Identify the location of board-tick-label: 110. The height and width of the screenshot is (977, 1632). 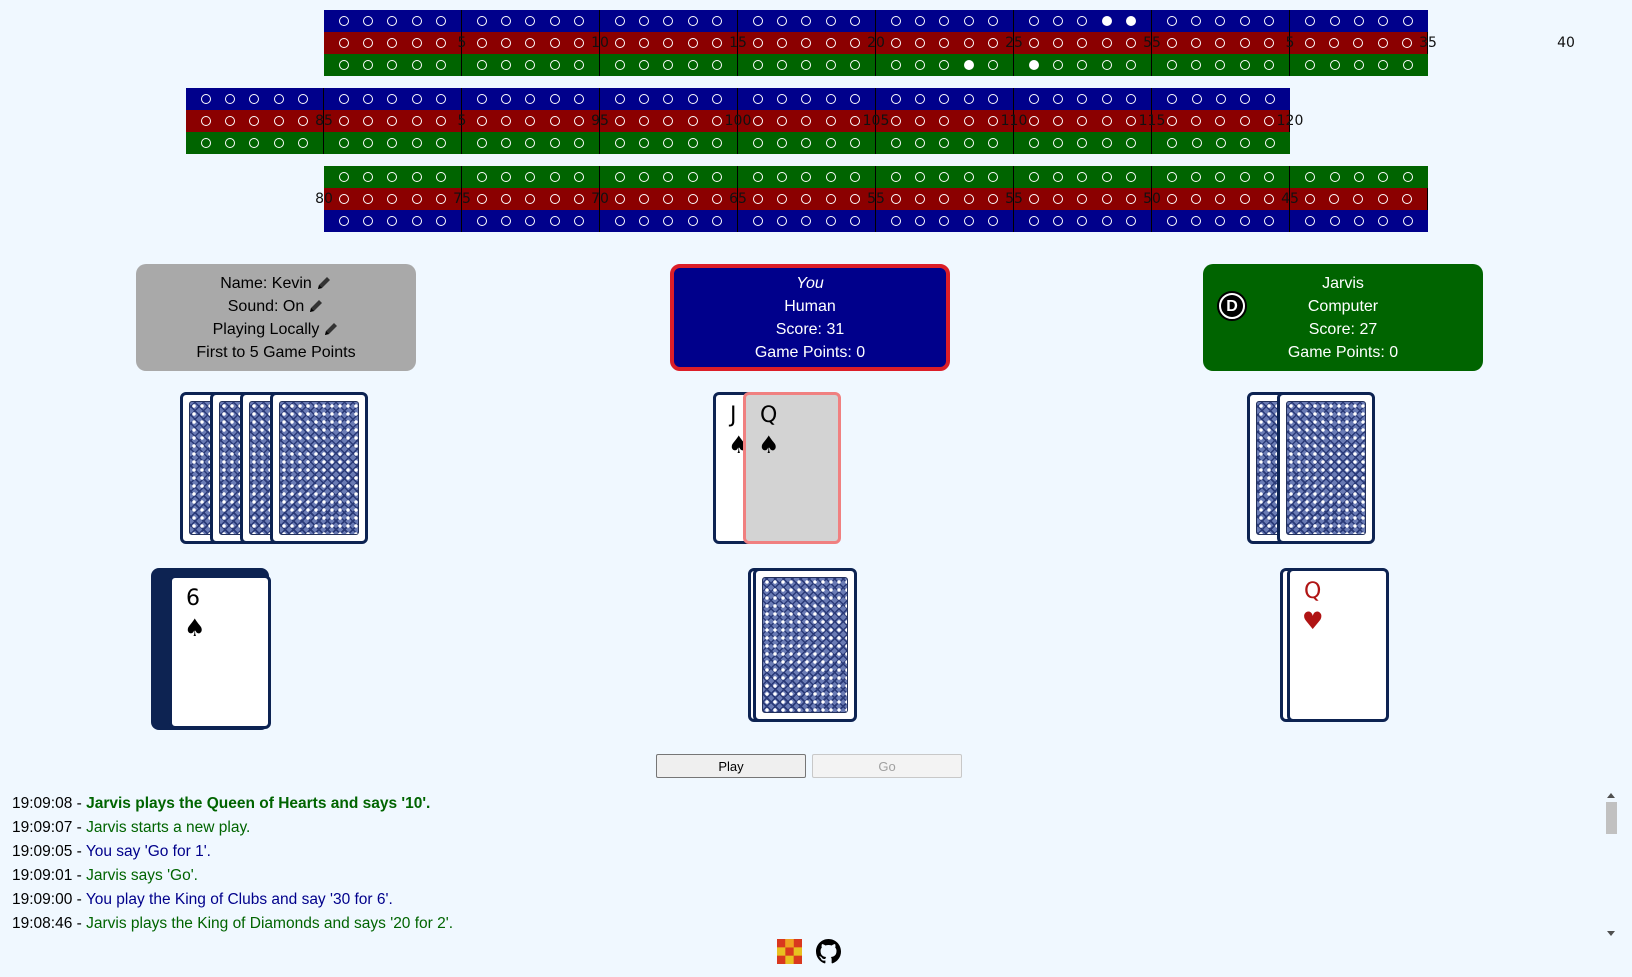
(1014, 121).